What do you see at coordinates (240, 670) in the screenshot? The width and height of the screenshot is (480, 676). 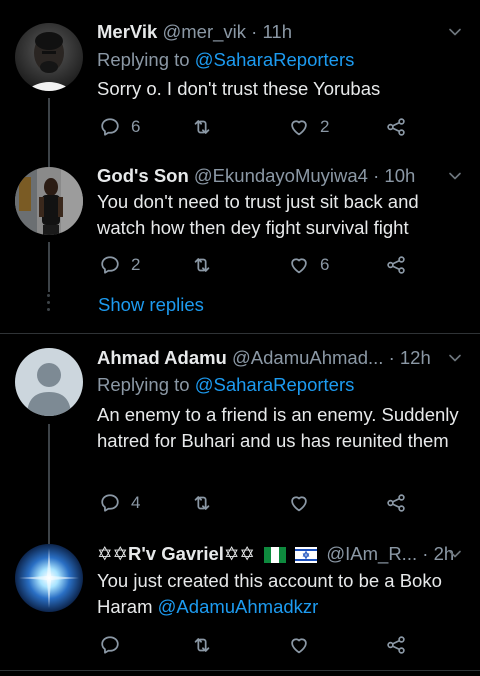 I see `divider` at bounding box center [240, 670].